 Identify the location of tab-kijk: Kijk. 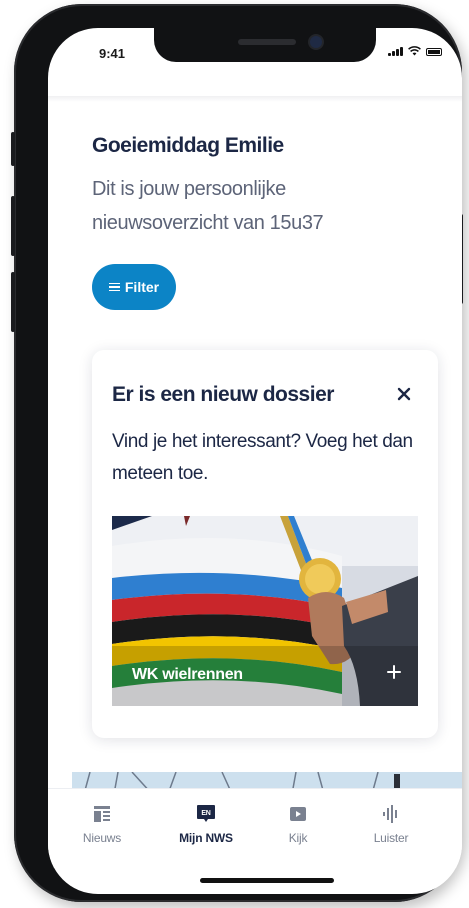
(298, 824).